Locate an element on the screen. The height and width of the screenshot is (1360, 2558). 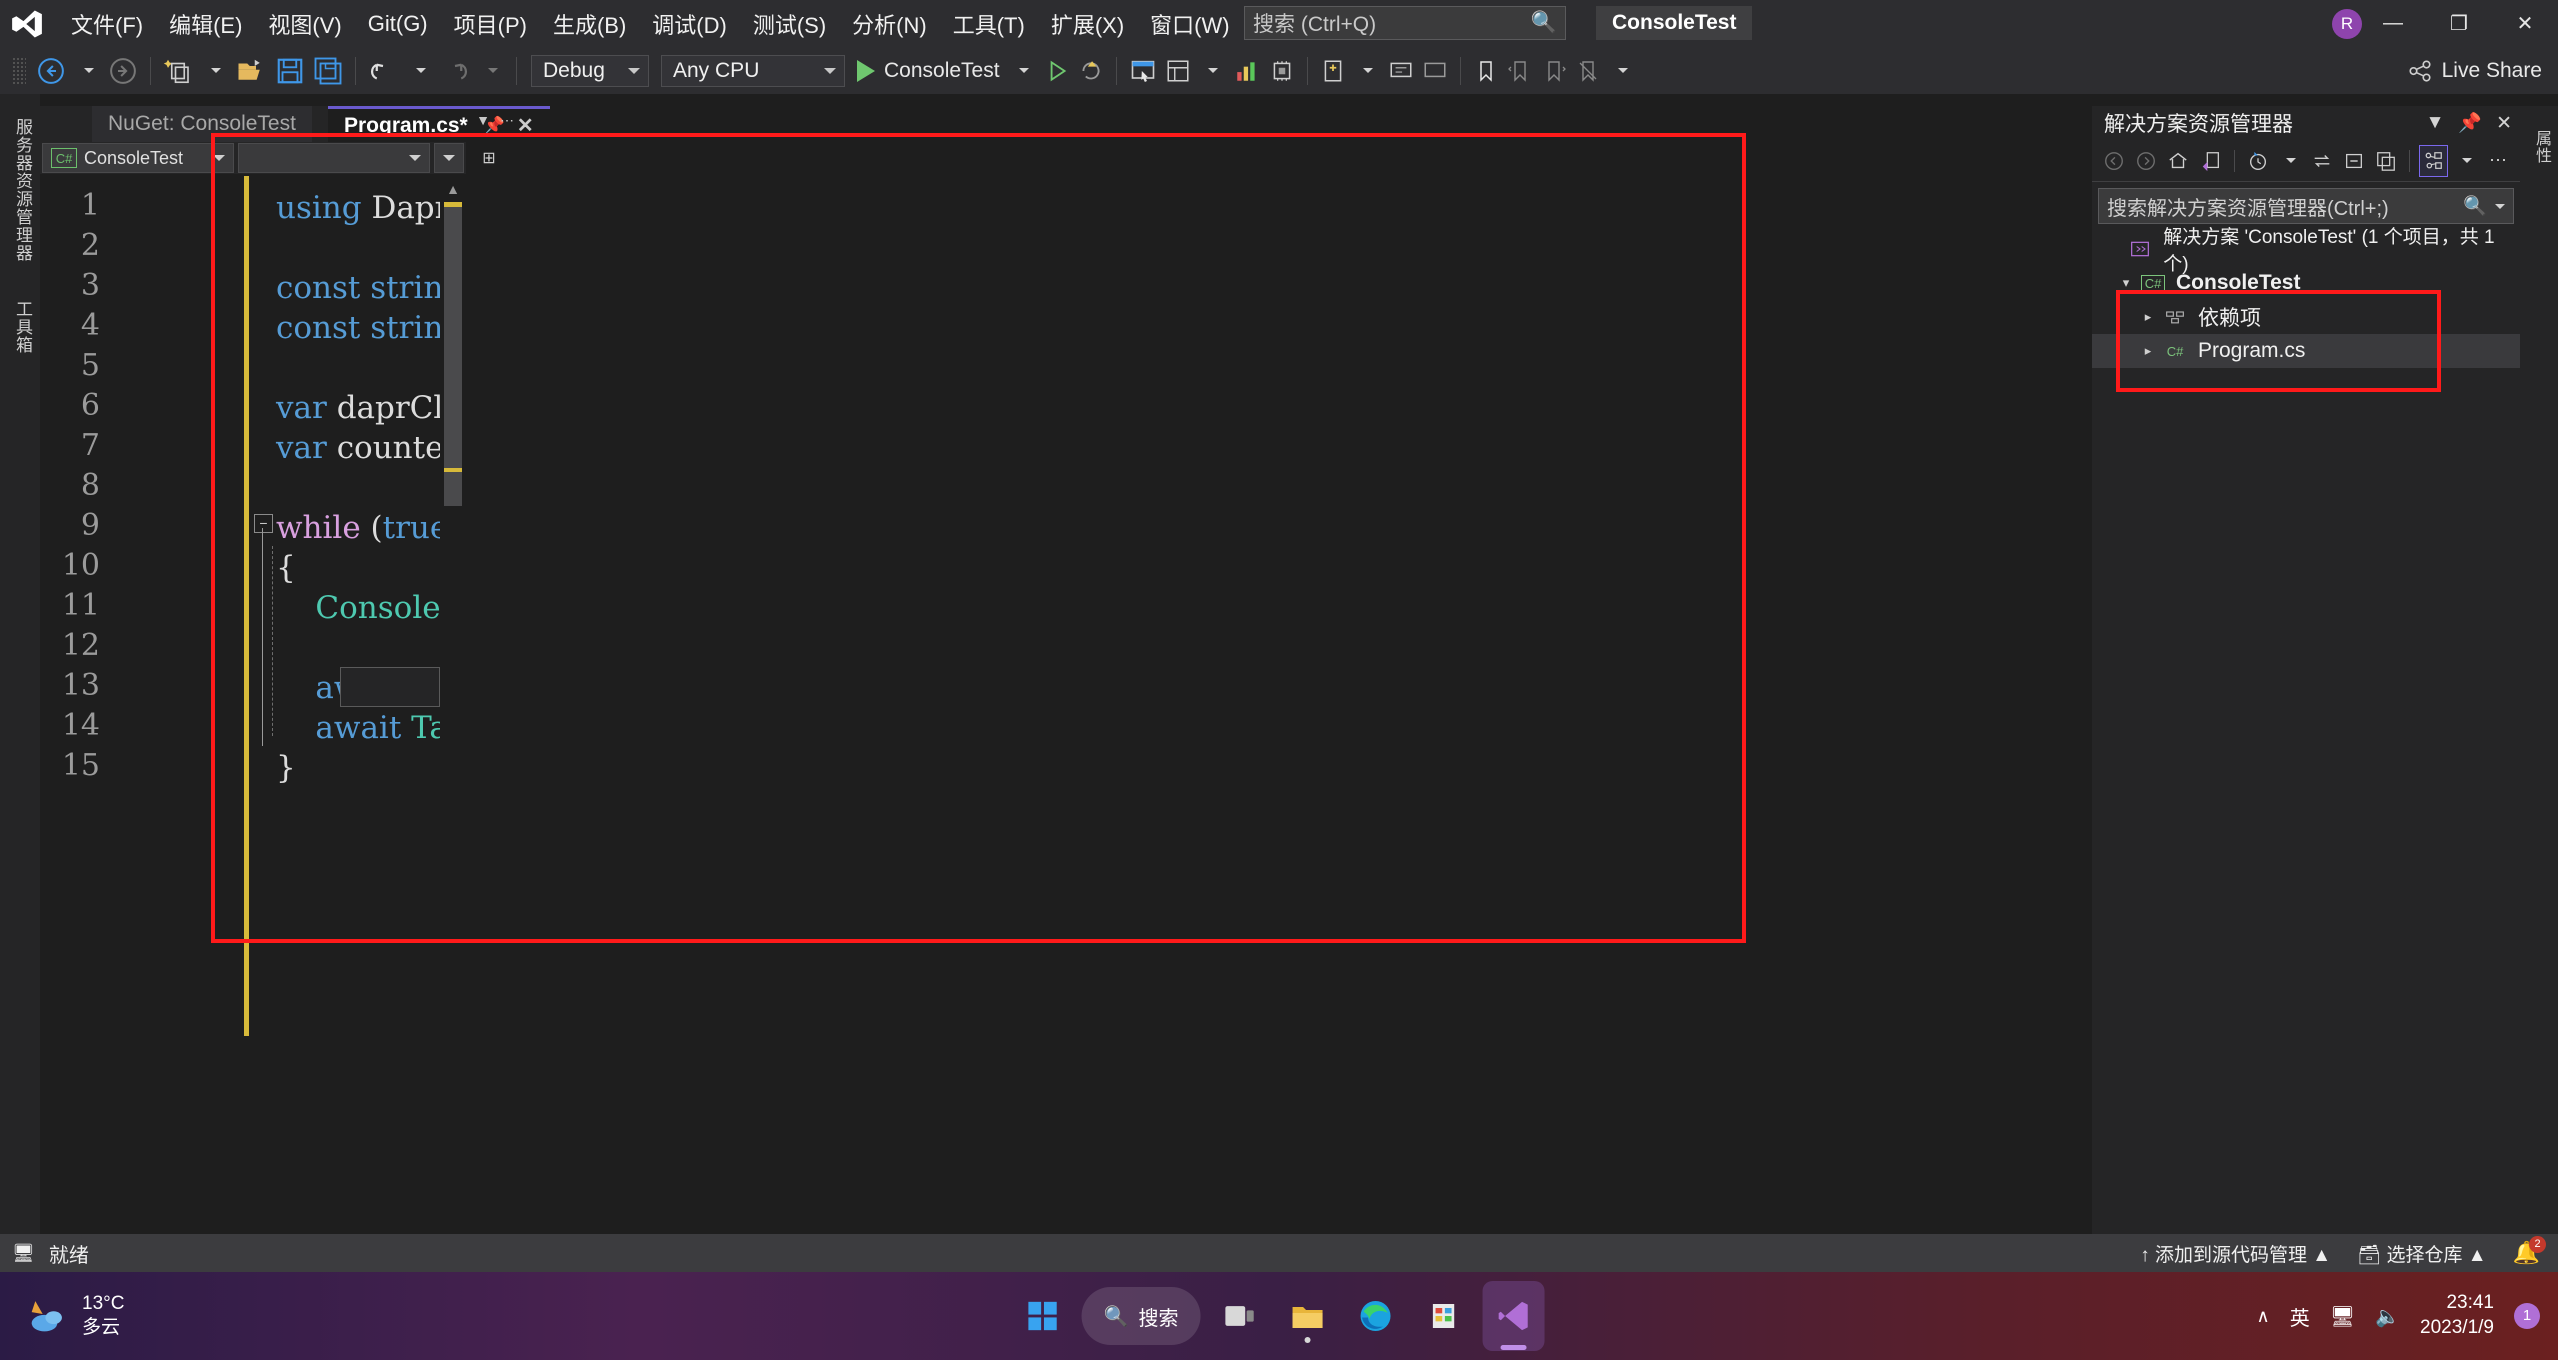
new-project-button is located at coordinates (178, 71).